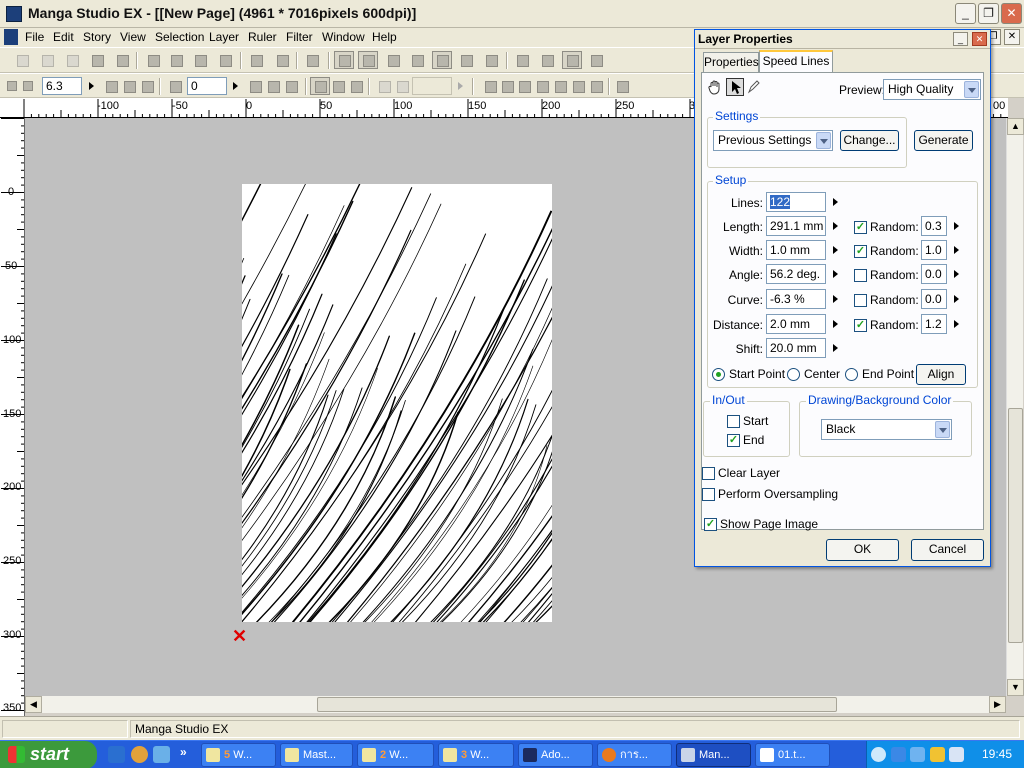 This screenshot has width=1024, height=768. I want to click on distance-random-input: 1.2, so click(934, 324).